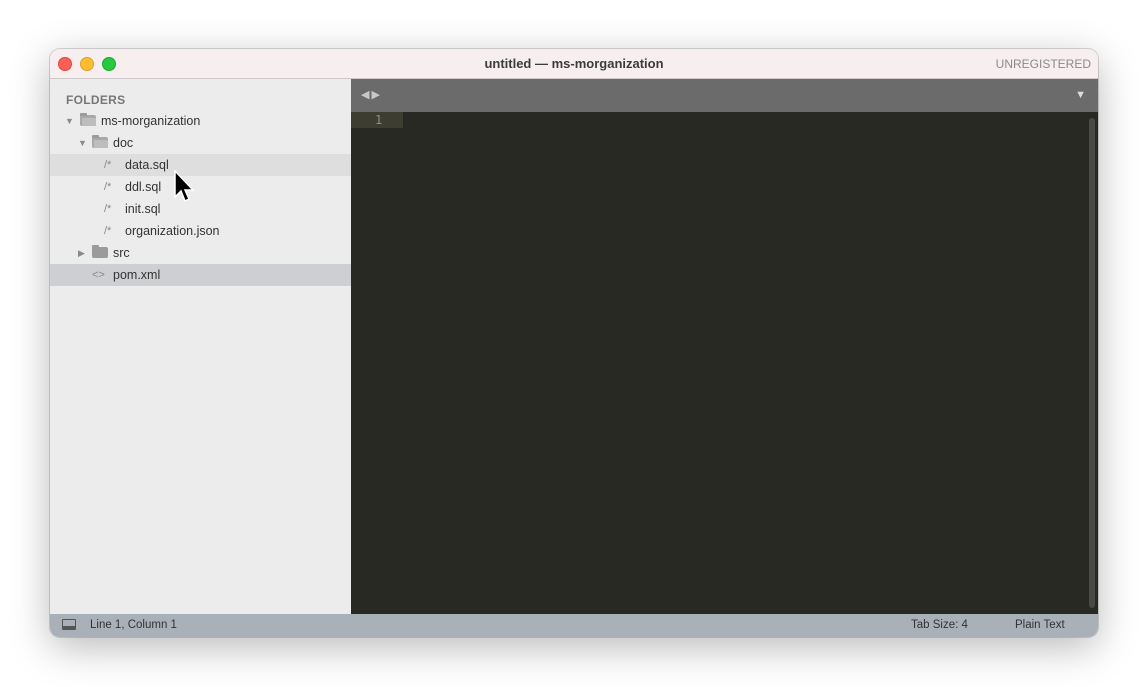 This screenshot has height=687, width=1148. Describe the element at coordinates (147, 165) in the screenshot. I see `file-label: data.sql` at that location.